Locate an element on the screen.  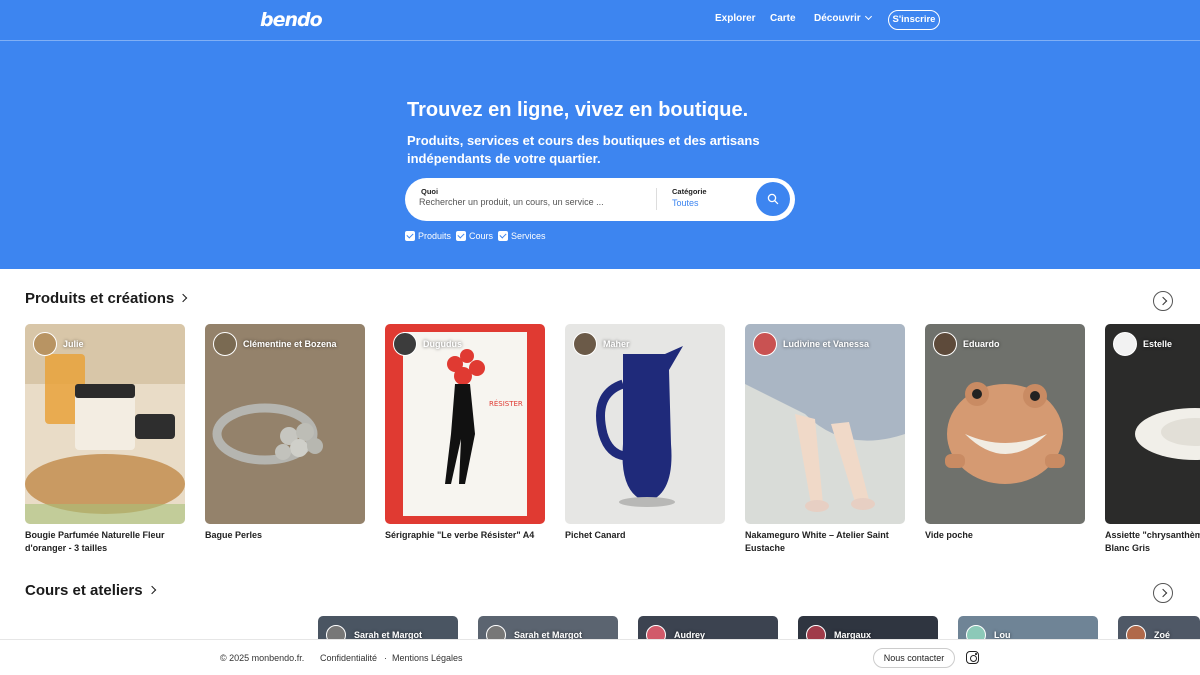
filter-cours-label: Cours is located at coordinates (481, 236).